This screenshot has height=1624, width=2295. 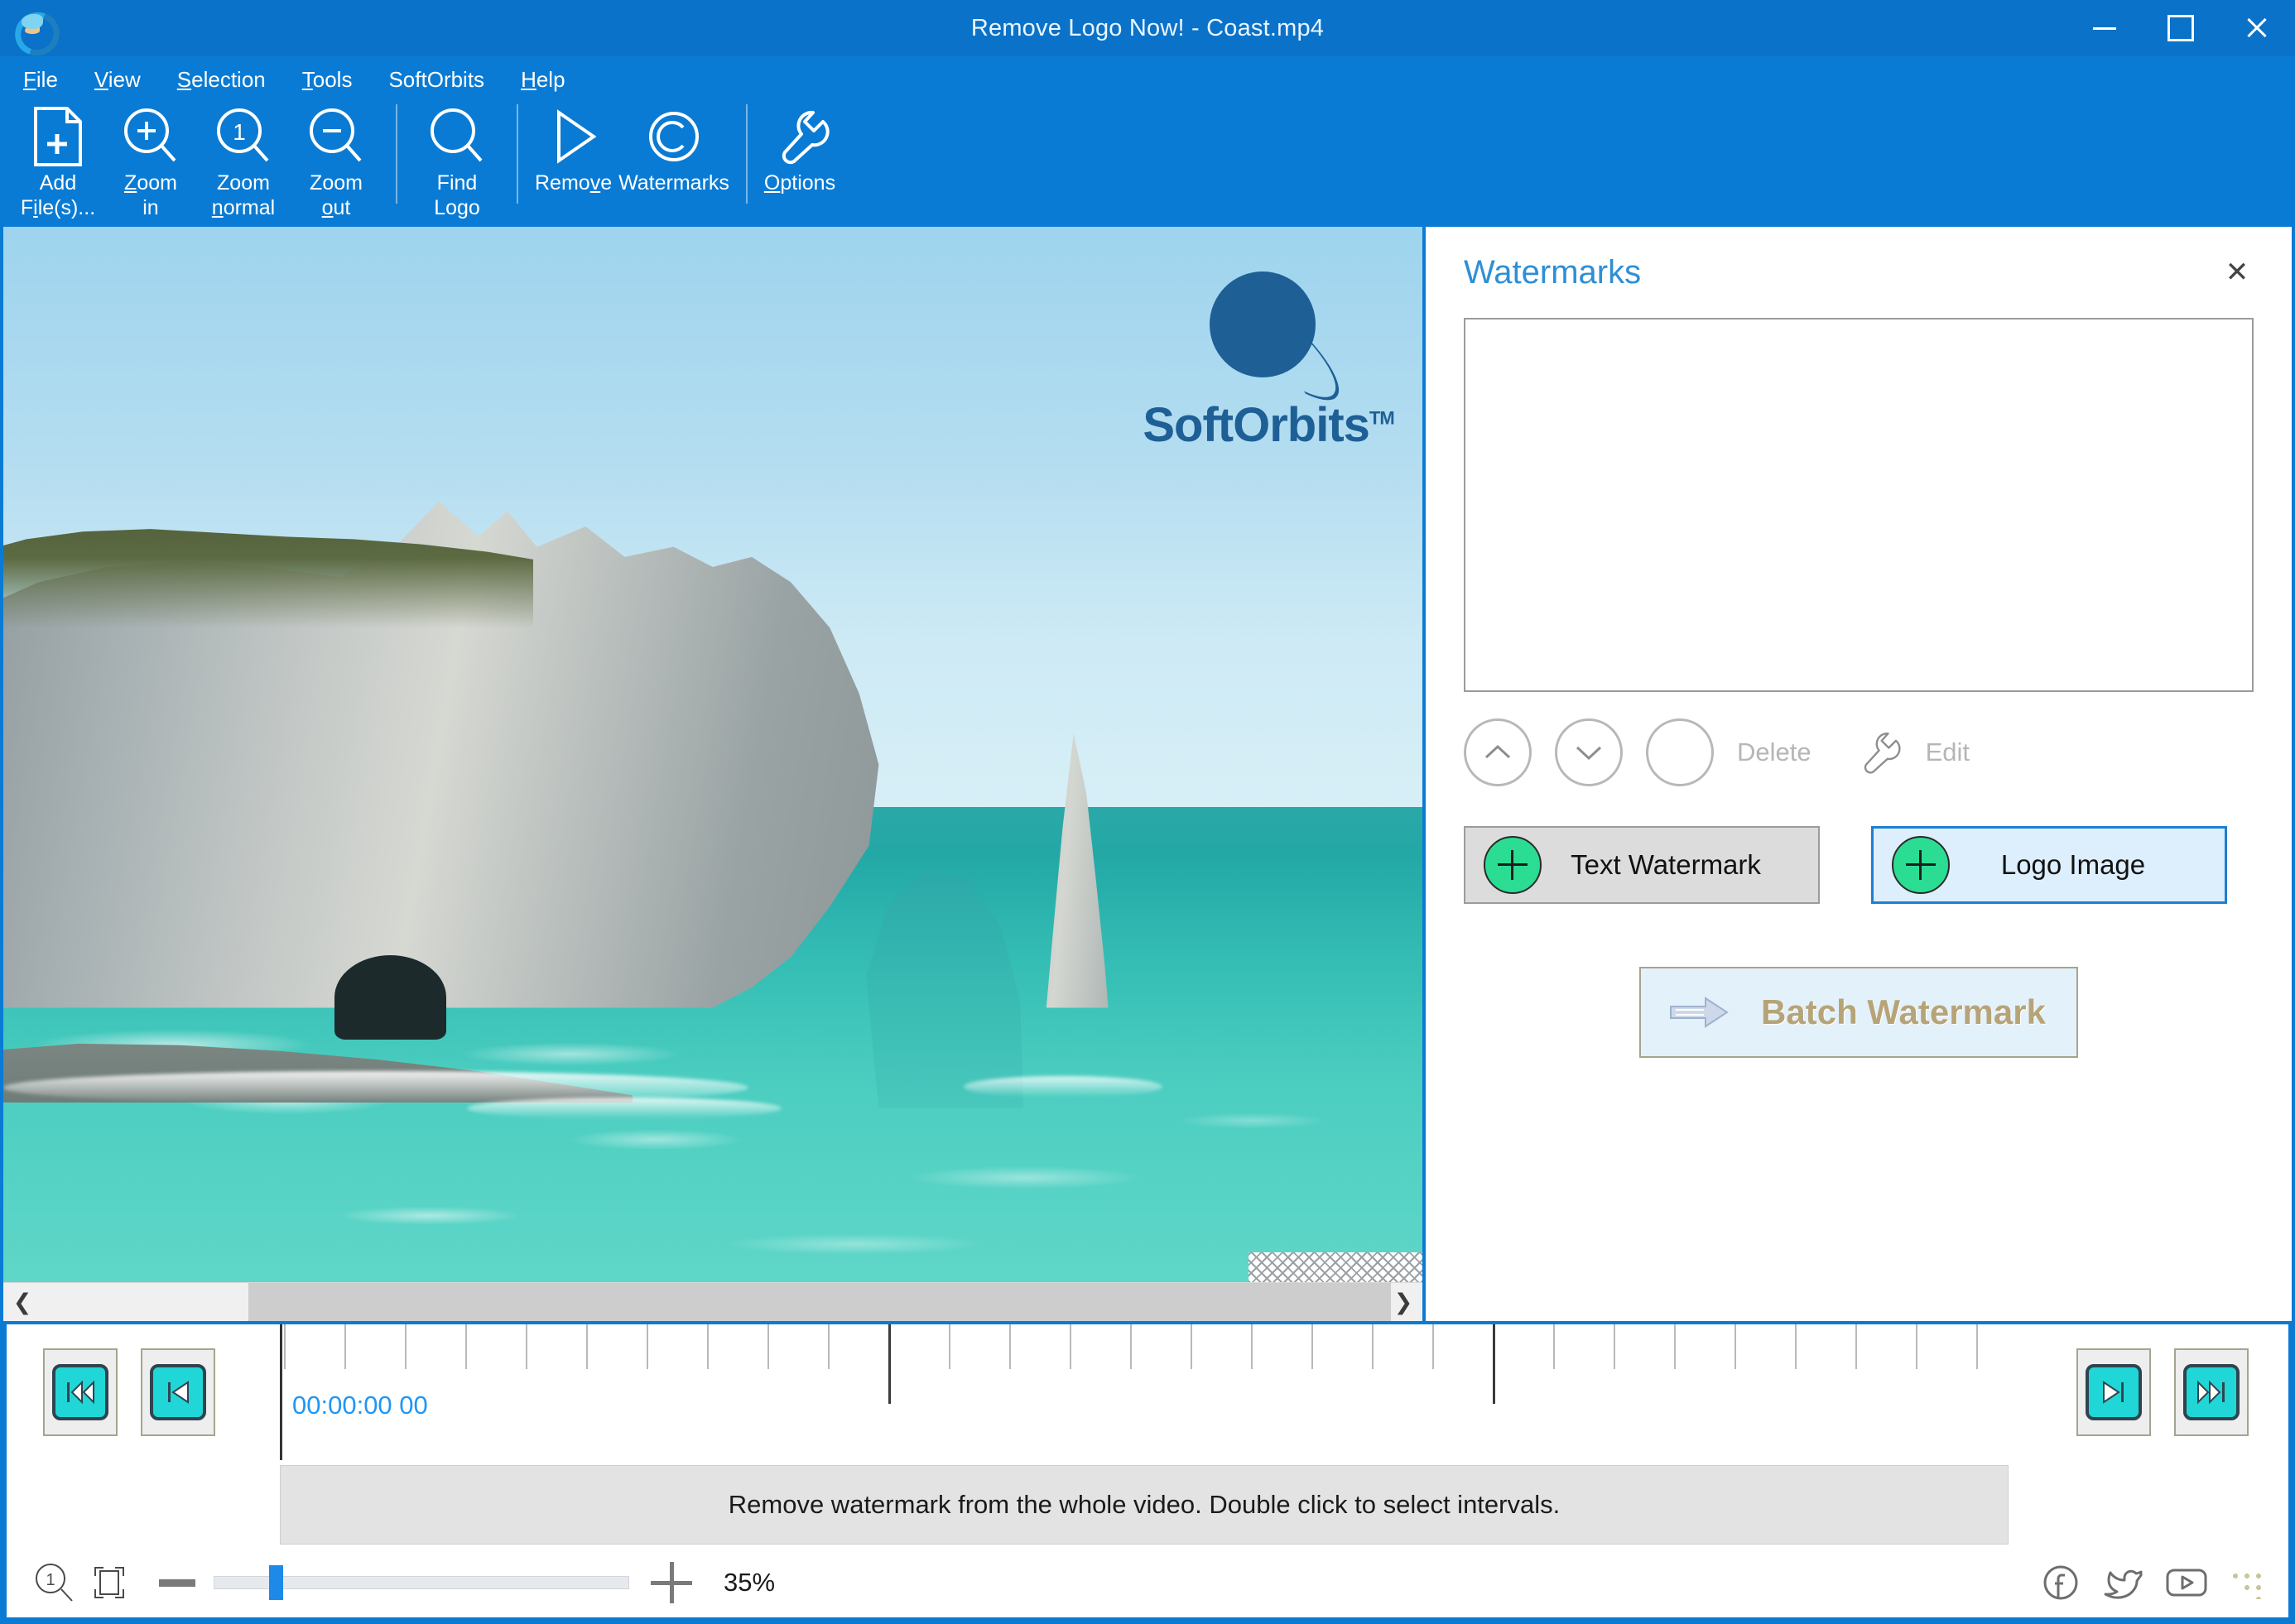 I want to click on toolbar-zoom-normal-button: 1 Zoom normal, so click(x=243, y=164).